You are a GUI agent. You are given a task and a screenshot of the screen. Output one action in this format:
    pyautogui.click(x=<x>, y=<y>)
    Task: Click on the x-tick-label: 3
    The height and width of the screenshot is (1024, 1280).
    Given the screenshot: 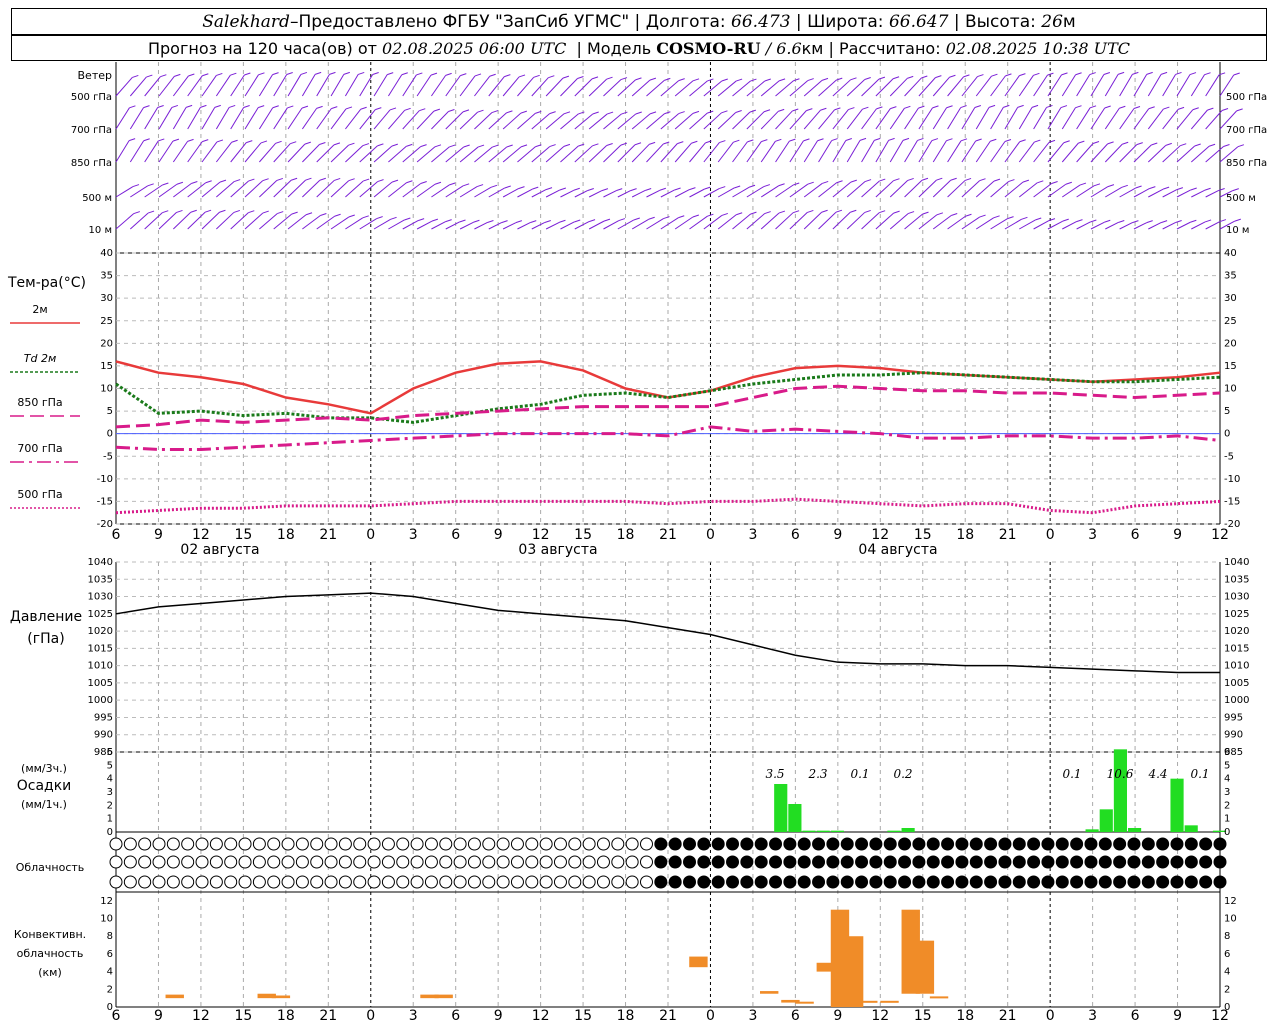 What is the action you would take?
    pyautogui.click(x=413, y=1016)
    